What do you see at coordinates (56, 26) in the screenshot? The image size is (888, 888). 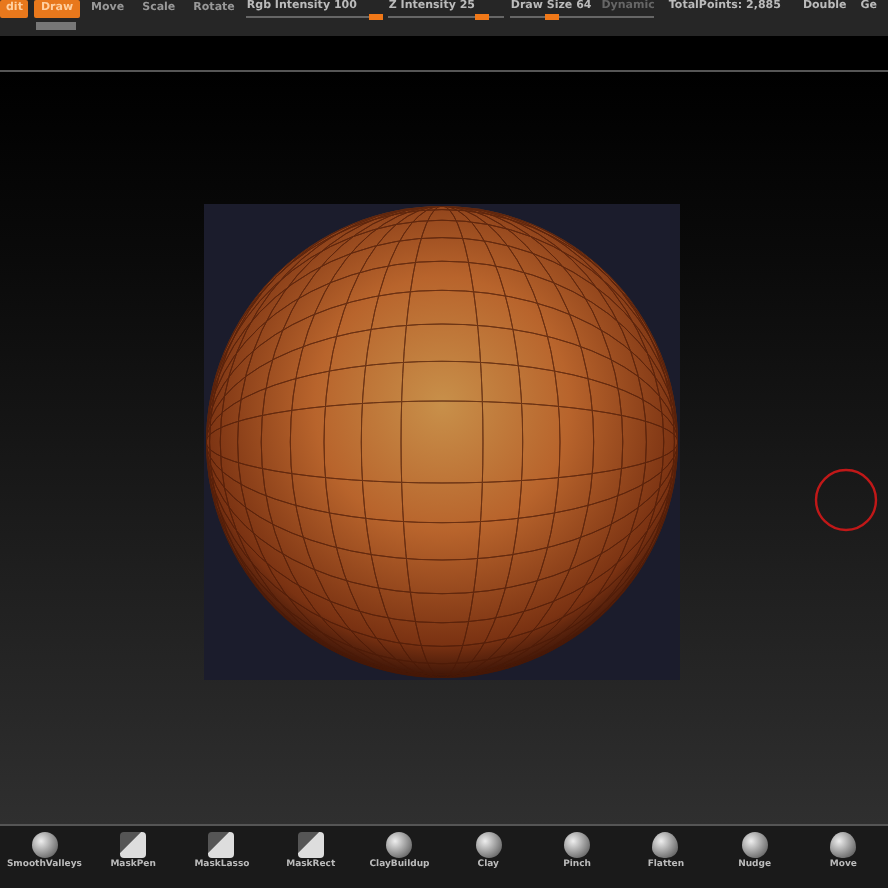 I see `mini-bar` at bounding box center [56, 26].